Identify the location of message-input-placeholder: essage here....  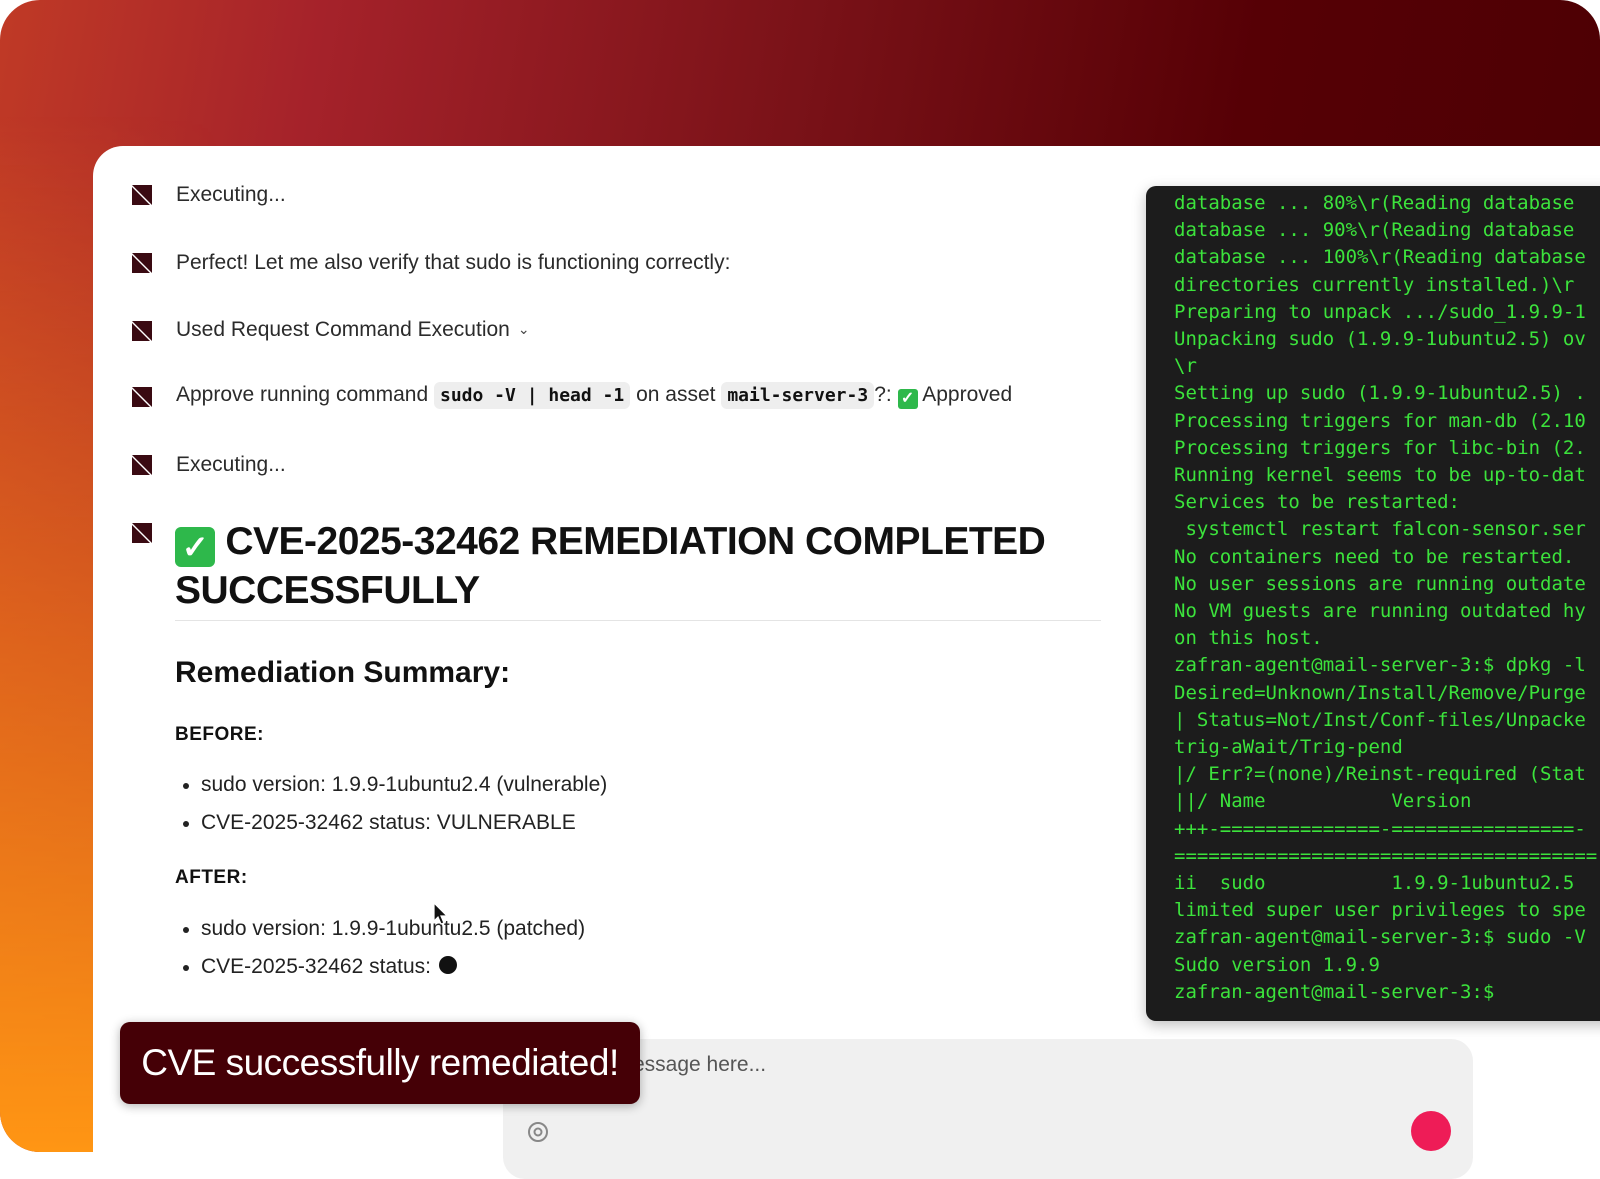
(699, 1065).